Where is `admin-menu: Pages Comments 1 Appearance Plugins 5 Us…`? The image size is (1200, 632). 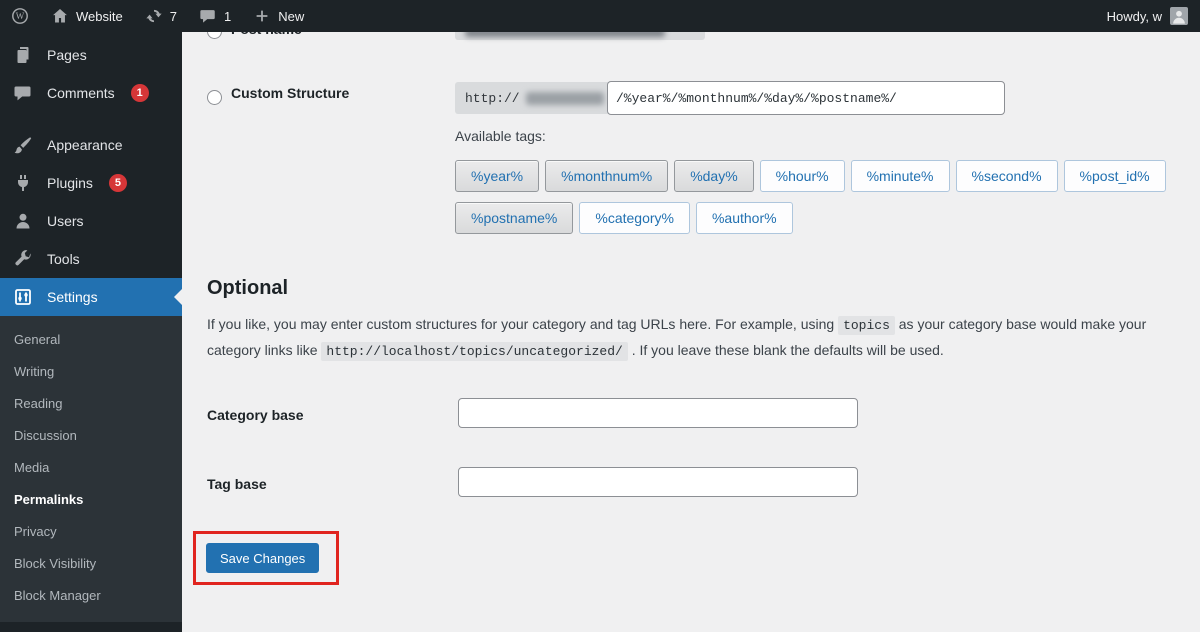
admin-menu: Pages Comments 1 Appearance Plugins 5 Us… is located at coordinates (91, 327).